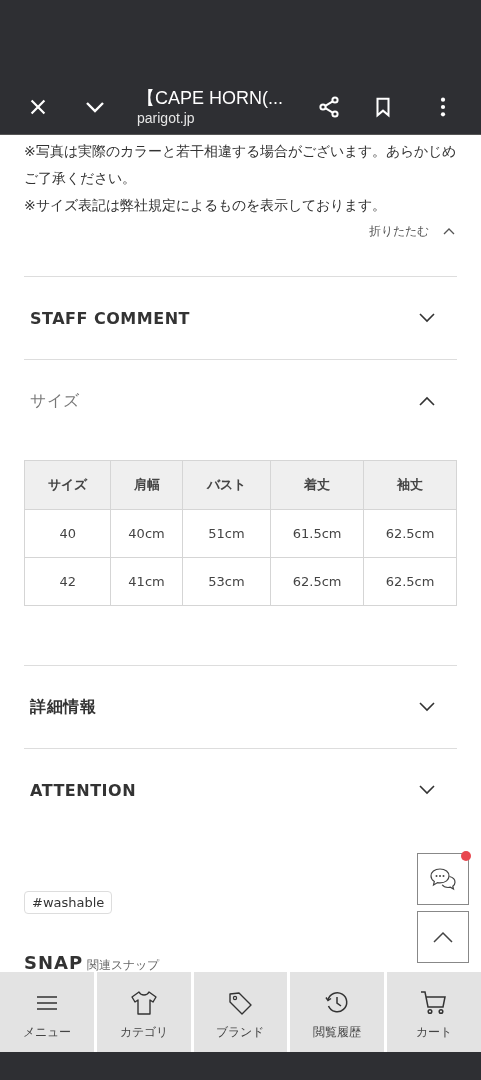  I want to click on nav-tab: ブランド, so click(240, 1012).